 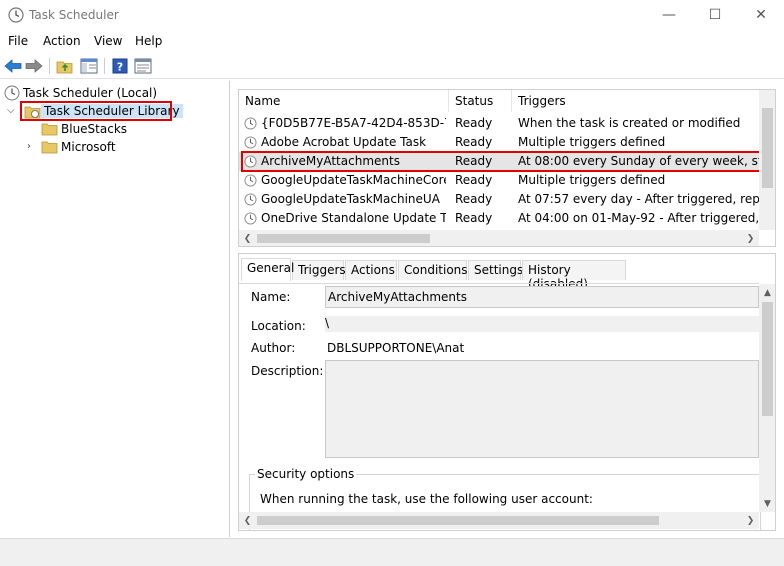 What do you see at coordinates (62, 41) in the screenshot?
I see `menu-action: Action` at bounding box center [62, 41].